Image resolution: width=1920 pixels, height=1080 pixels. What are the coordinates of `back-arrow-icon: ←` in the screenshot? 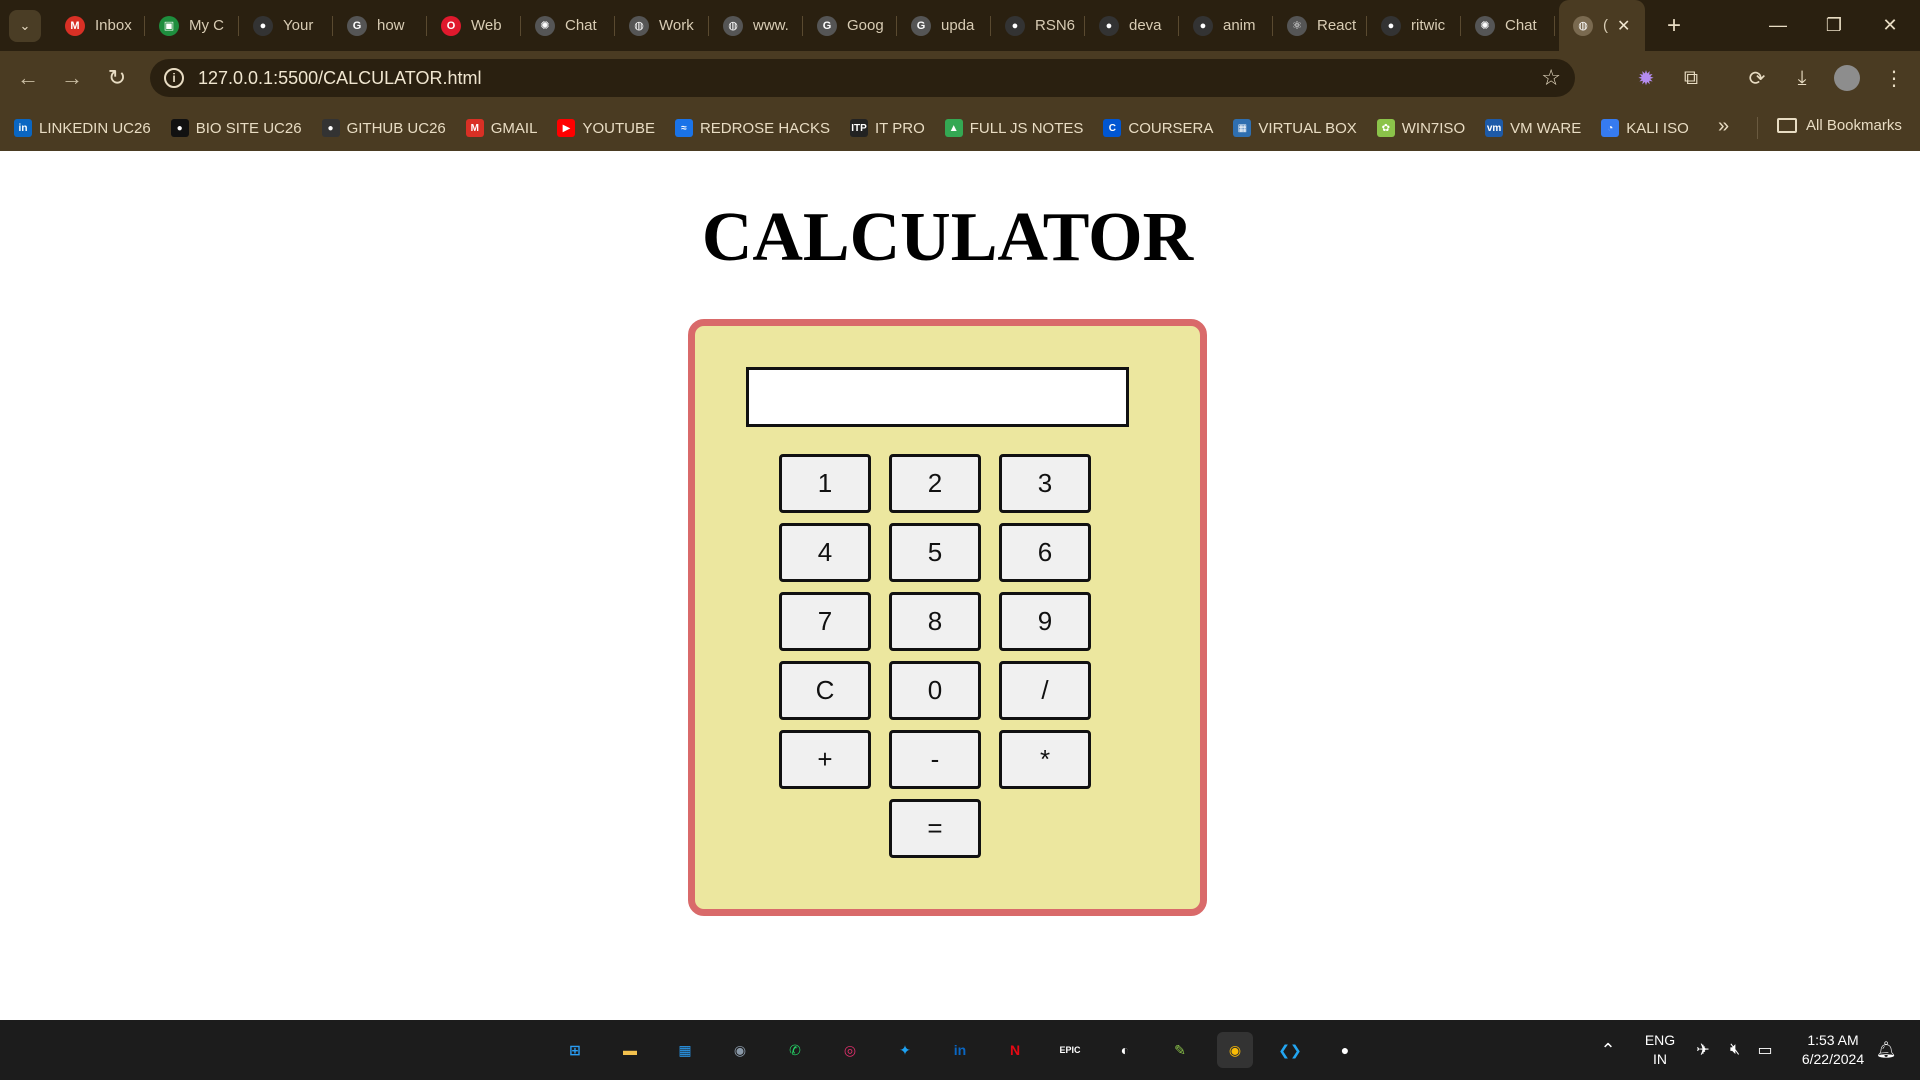 It's located at (28, 78).